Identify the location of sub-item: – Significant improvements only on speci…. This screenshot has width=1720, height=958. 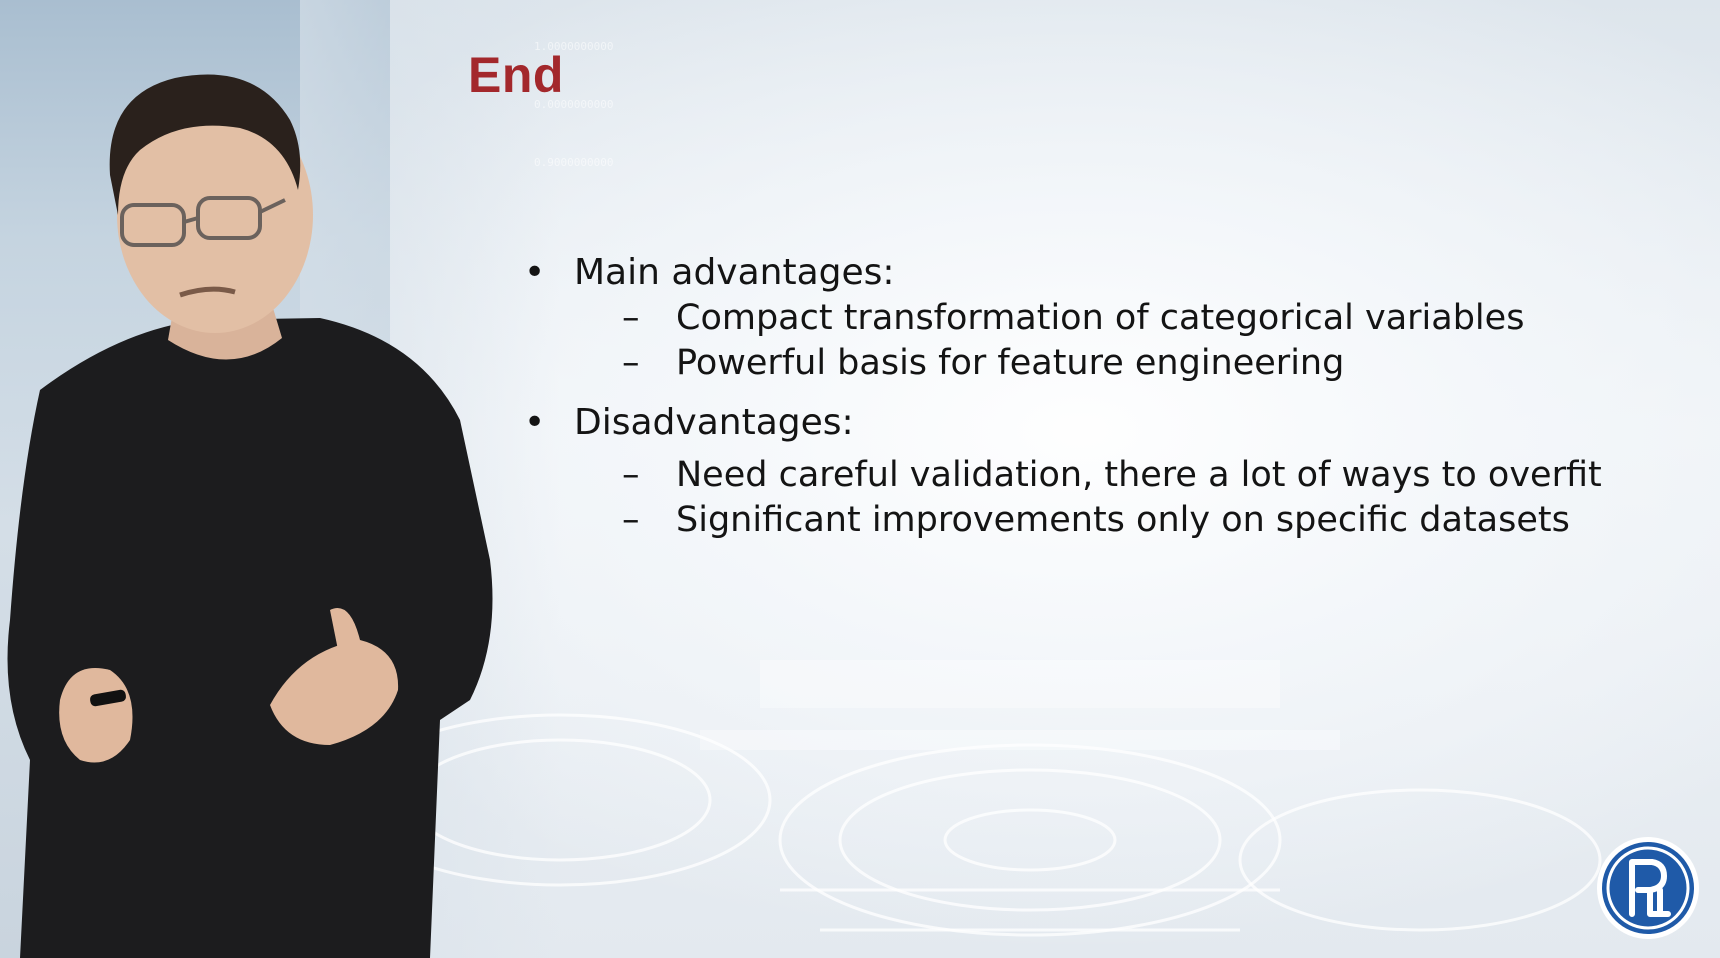
(1096, 520).